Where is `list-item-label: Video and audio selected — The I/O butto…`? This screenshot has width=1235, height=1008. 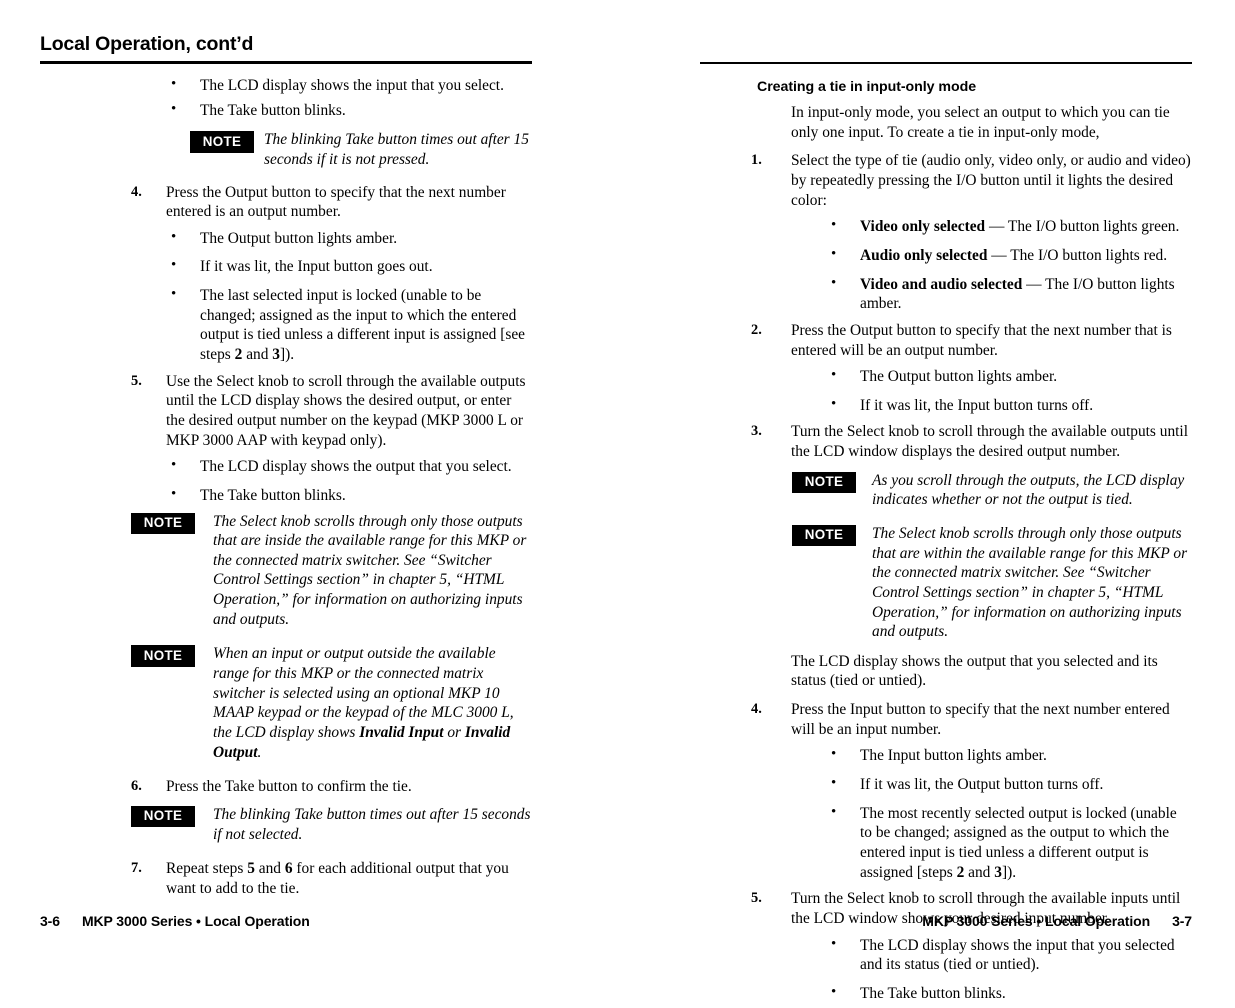
list-item-label: Video and audio selected — The I/O butto… is located at coordinates (1017, 294).